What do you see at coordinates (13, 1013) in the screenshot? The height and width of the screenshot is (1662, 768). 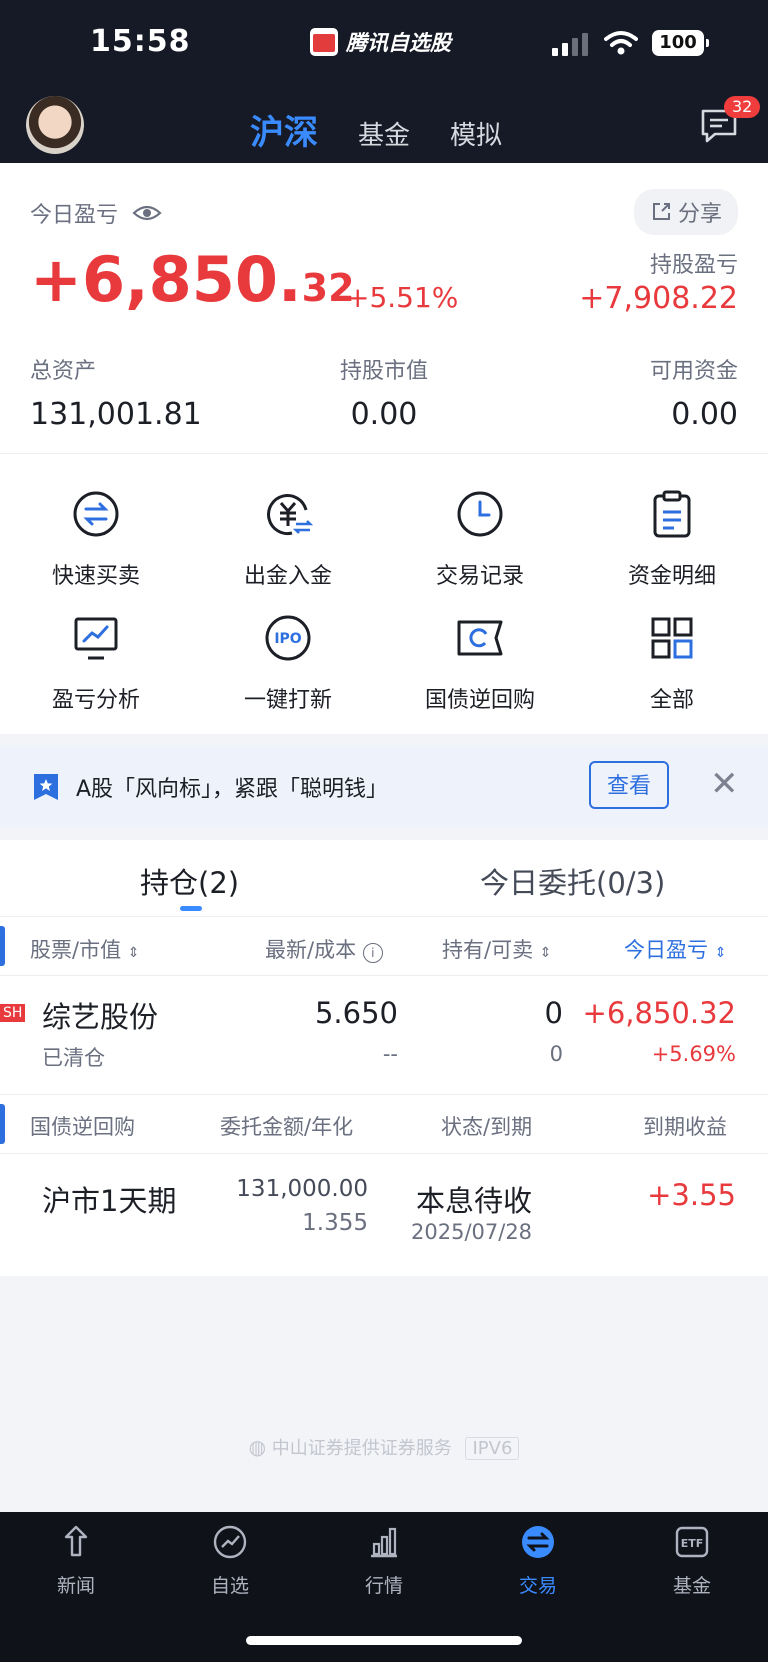 I see `market-tag: SH` at bounding box center [13, 1013].